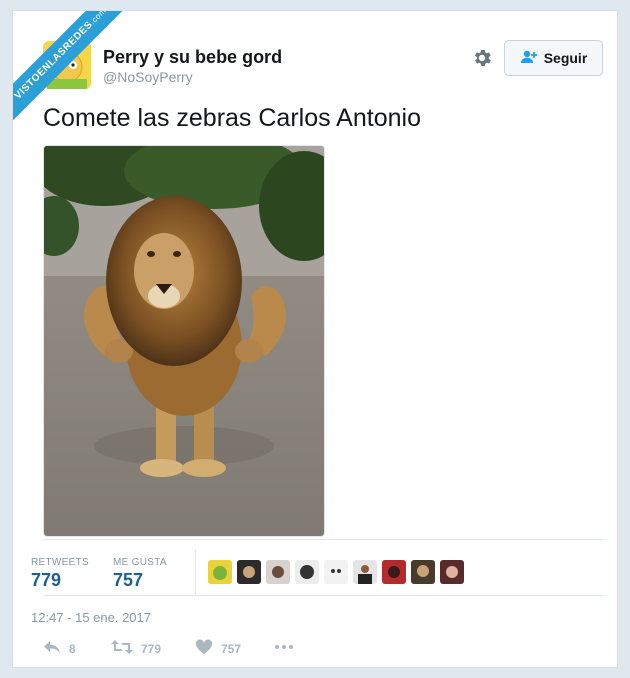  What do you see at coordinates (136, 648) in the screenshot?
I see `retweet-button: 779` at bounding box center [136, 648].